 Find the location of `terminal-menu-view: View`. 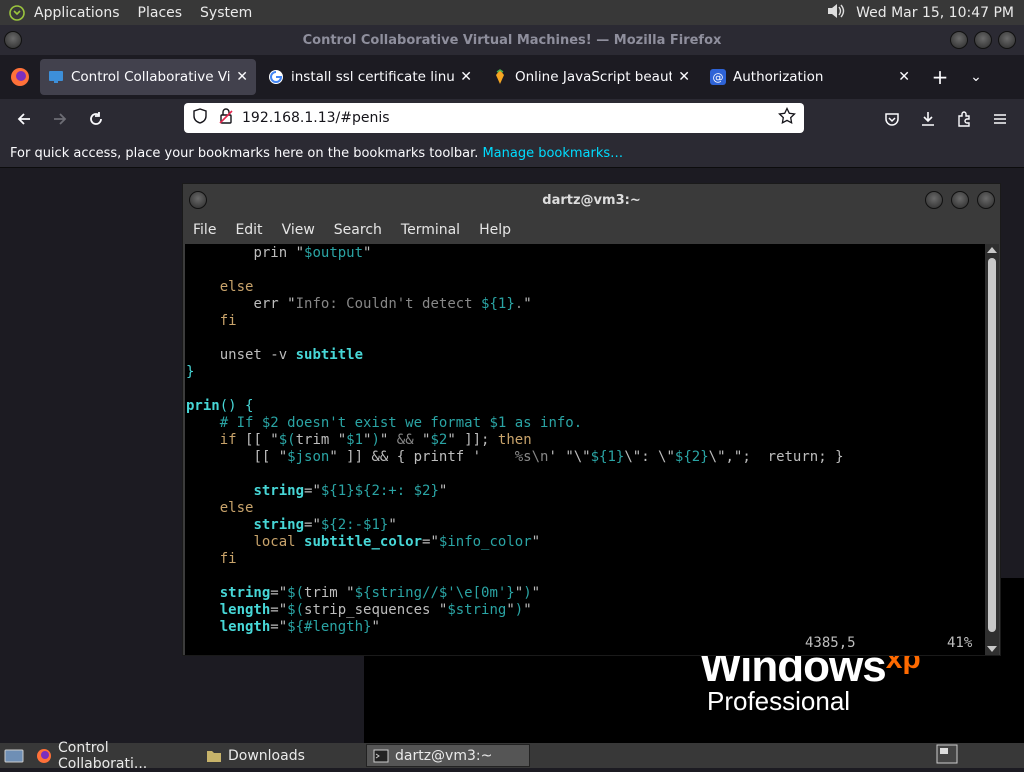

terminal-menu-view: View is located at coordinates (298, 230).